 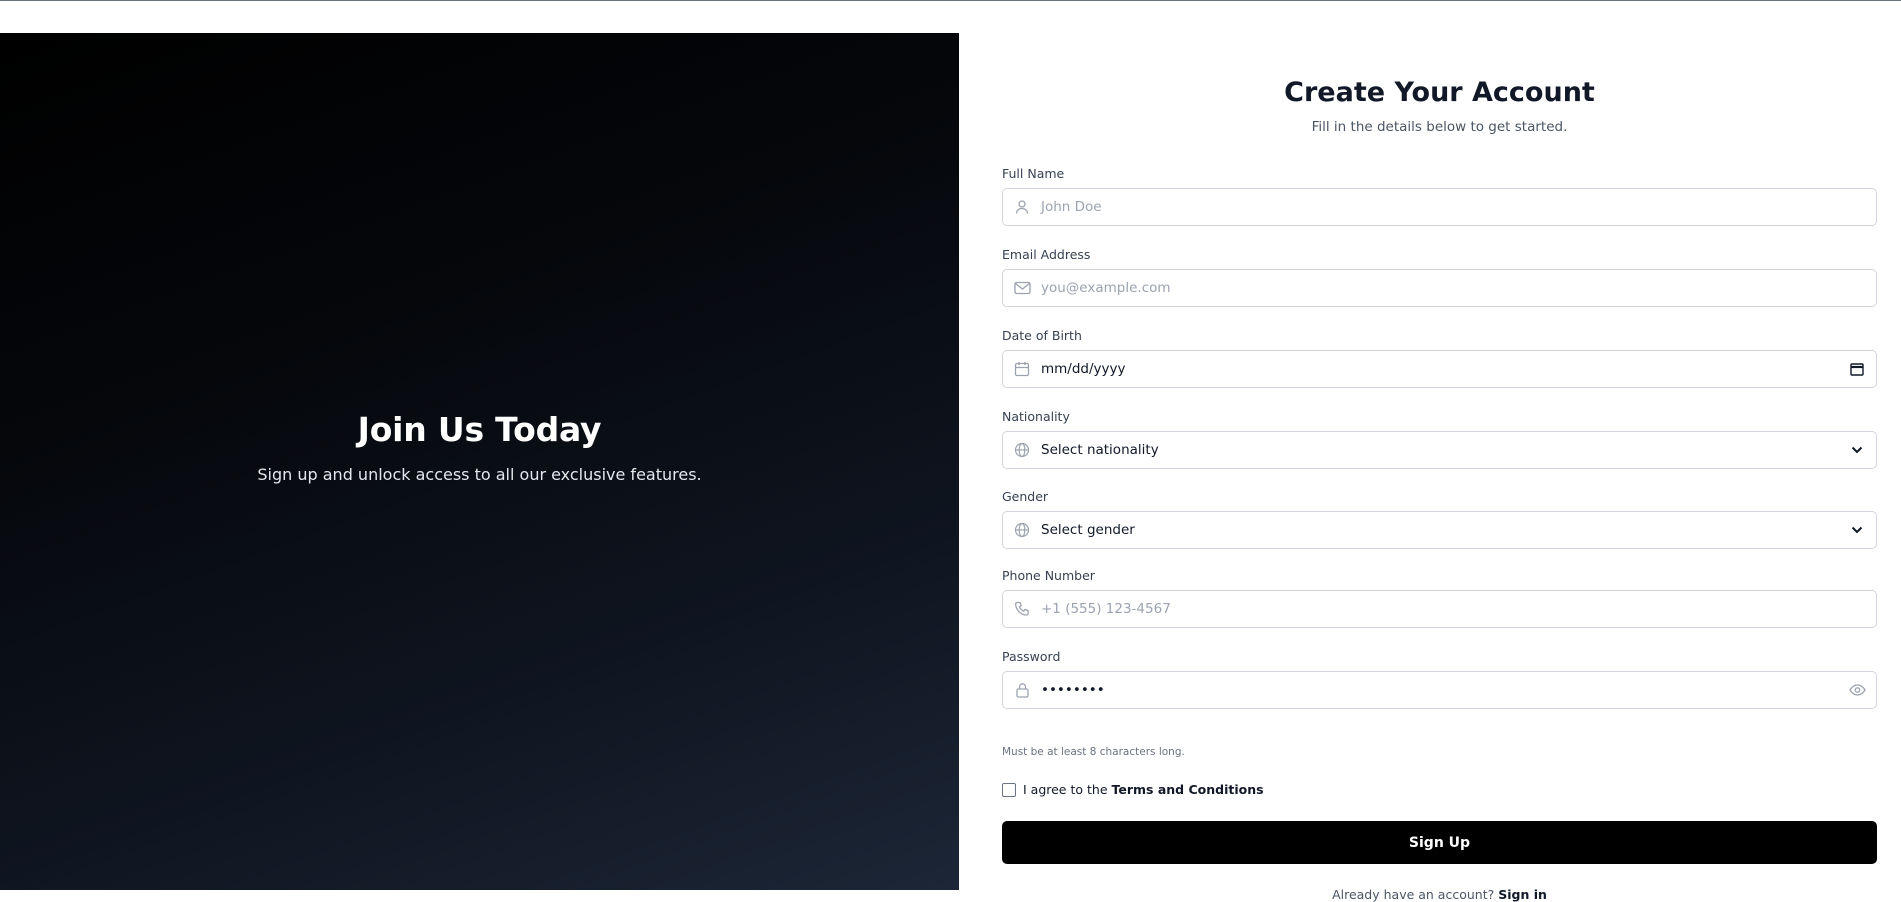 I want to click on email-label: Email Address, so click(x=1046, y=254).